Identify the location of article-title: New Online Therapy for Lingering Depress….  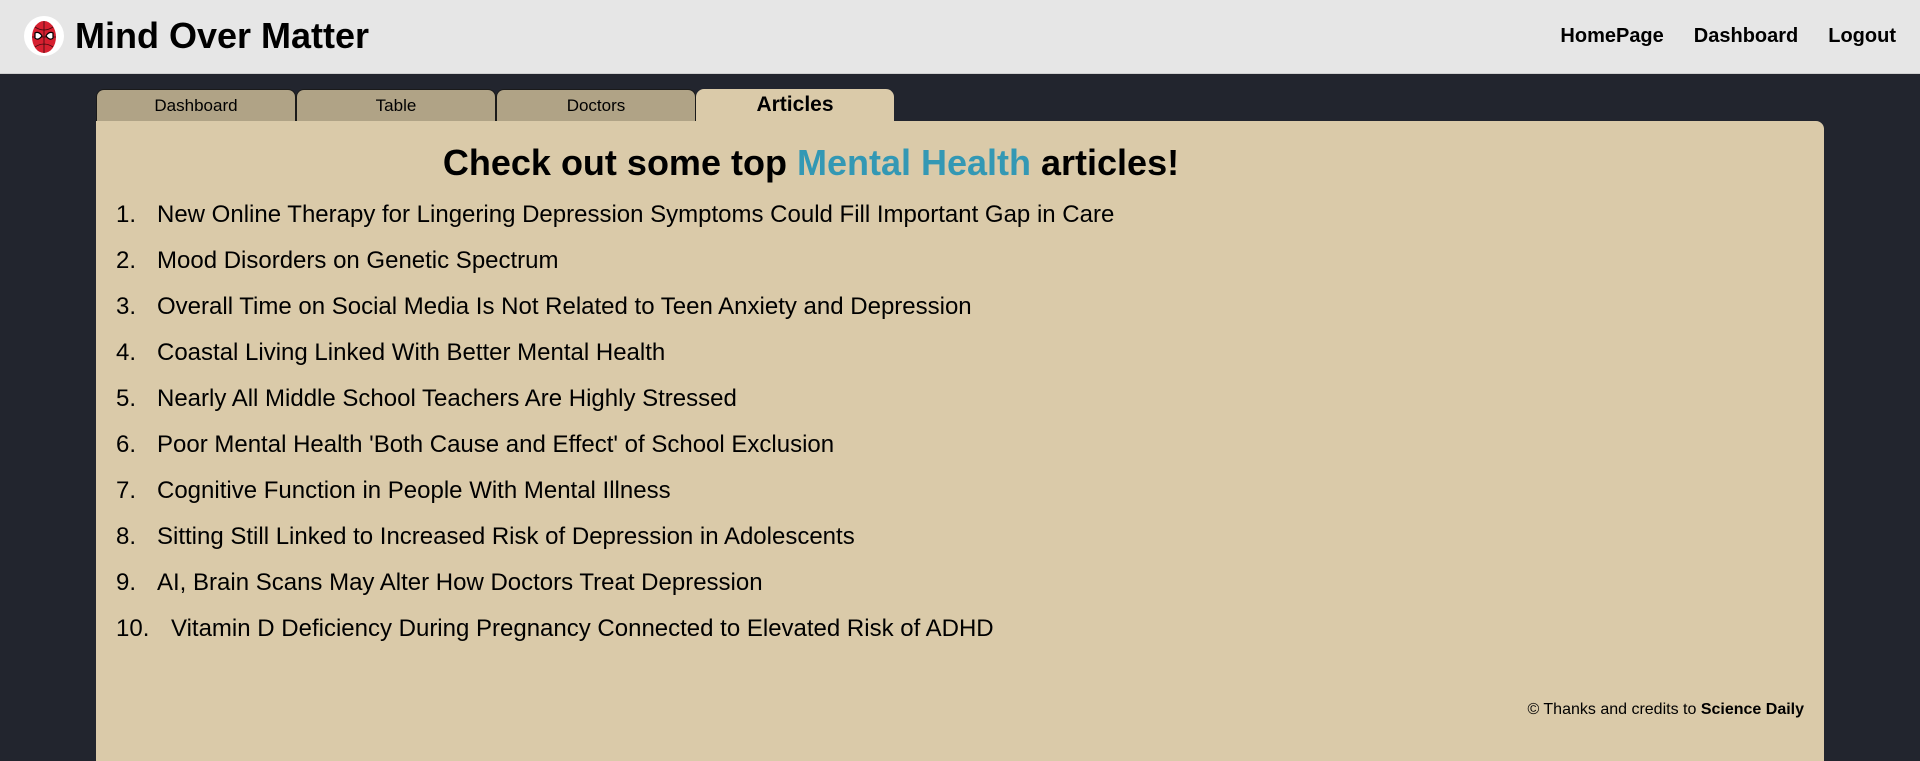
(635, 223).